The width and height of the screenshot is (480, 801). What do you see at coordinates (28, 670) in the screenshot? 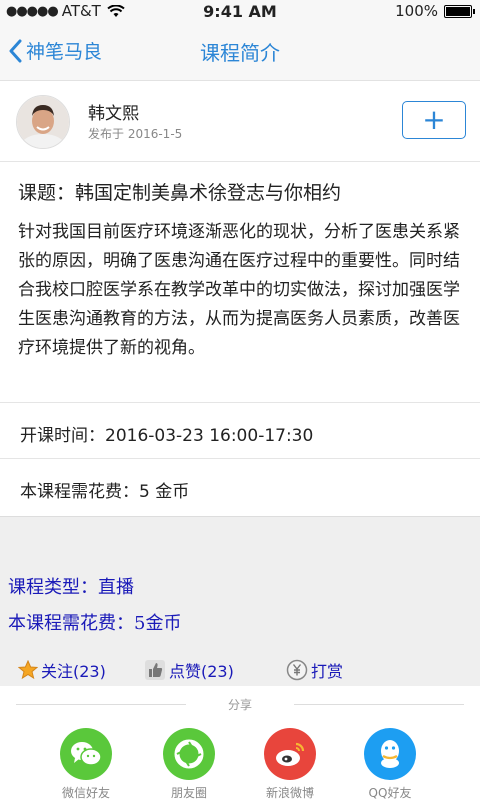
I see `star-icon` at bounding box center [28, 670].